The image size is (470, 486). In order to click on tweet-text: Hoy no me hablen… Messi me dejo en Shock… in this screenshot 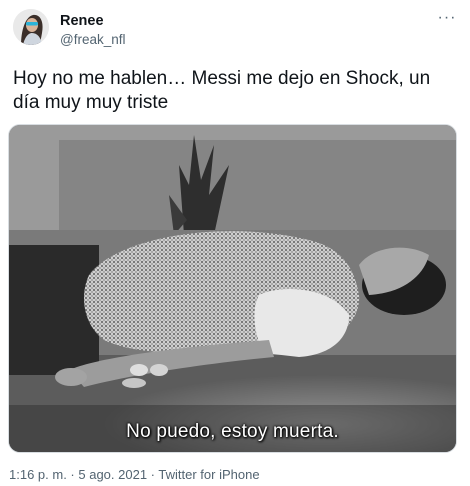, I will do `click(222, 90)`.